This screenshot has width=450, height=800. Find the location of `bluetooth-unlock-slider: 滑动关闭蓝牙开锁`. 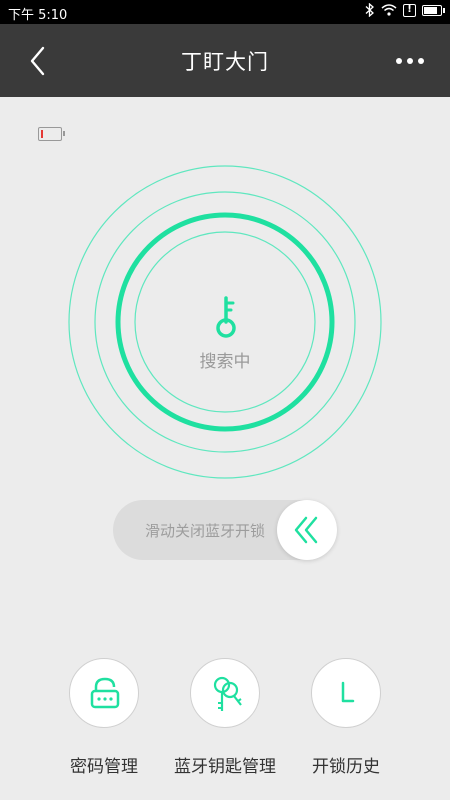

bluetooth-unlock-slider: 滑动关闭蓝牙开锁 is located at coordinates (225, 530).